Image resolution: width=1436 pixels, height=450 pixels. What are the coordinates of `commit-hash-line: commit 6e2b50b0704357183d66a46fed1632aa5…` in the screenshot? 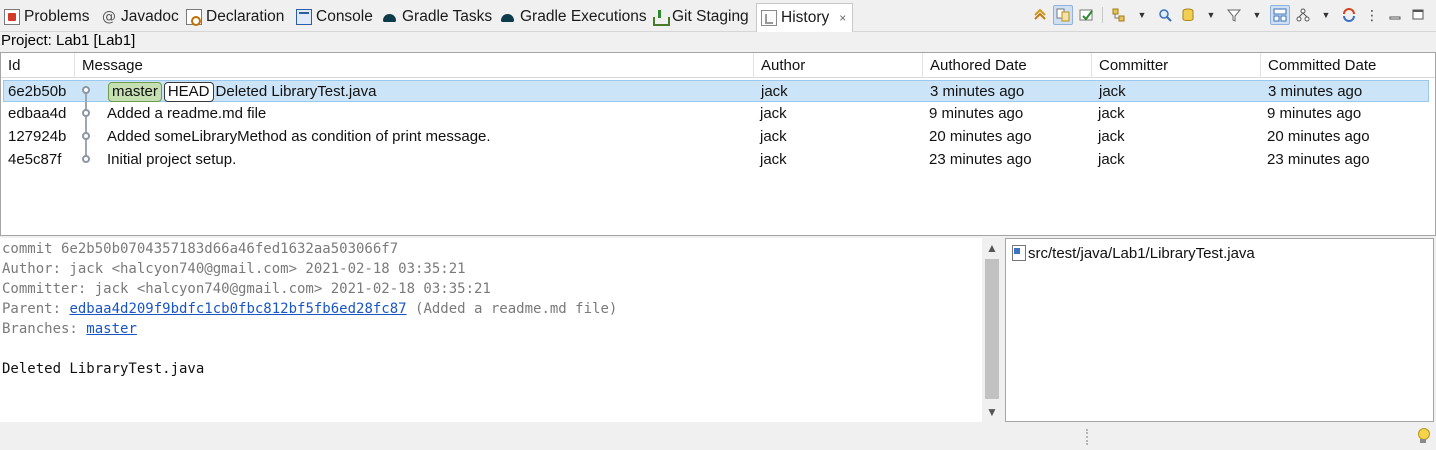 It's located at (200, 249).